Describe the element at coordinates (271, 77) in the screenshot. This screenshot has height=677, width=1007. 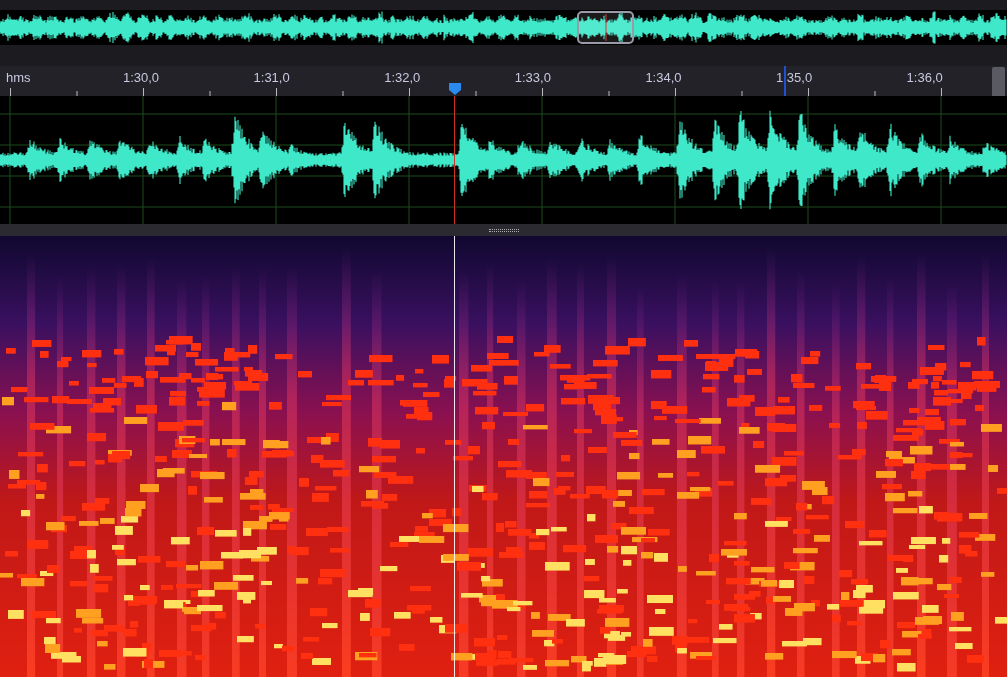
I see `time-label: 1:31,0` at that location.